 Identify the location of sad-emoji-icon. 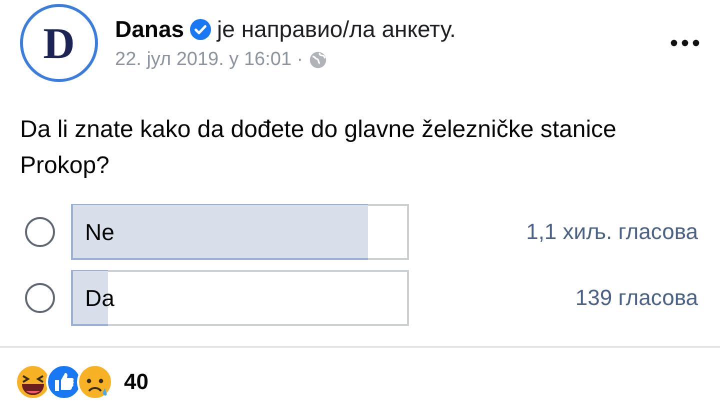
(95, 382).